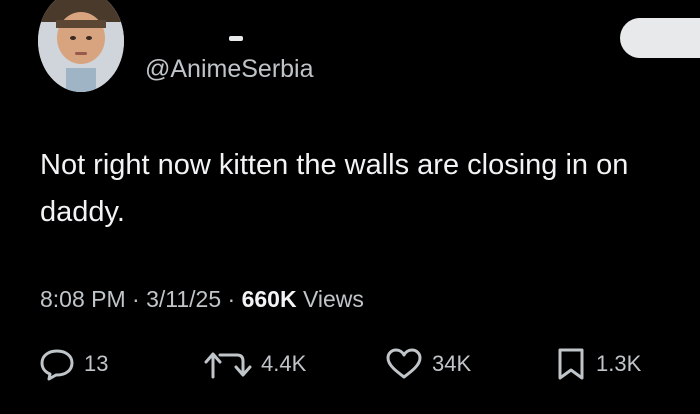 This screenshot has width=700, height=414. I want to click on tweet-date: 3/11/25, so click(183, 299).